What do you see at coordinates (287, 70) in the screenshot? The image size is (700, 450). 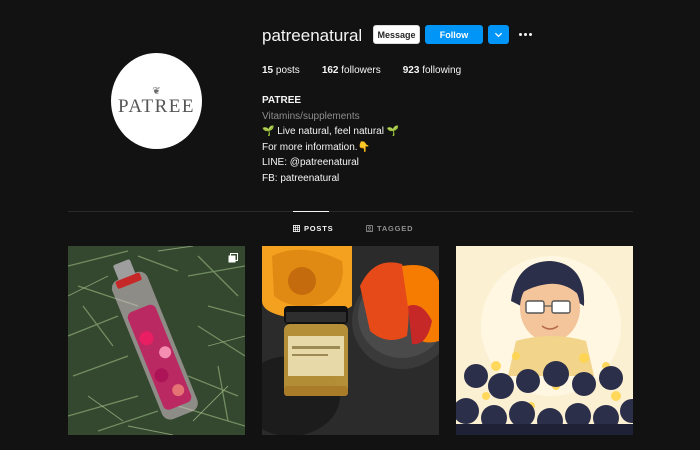 I see `posts-label: posts` at bounding box center [287, 70].